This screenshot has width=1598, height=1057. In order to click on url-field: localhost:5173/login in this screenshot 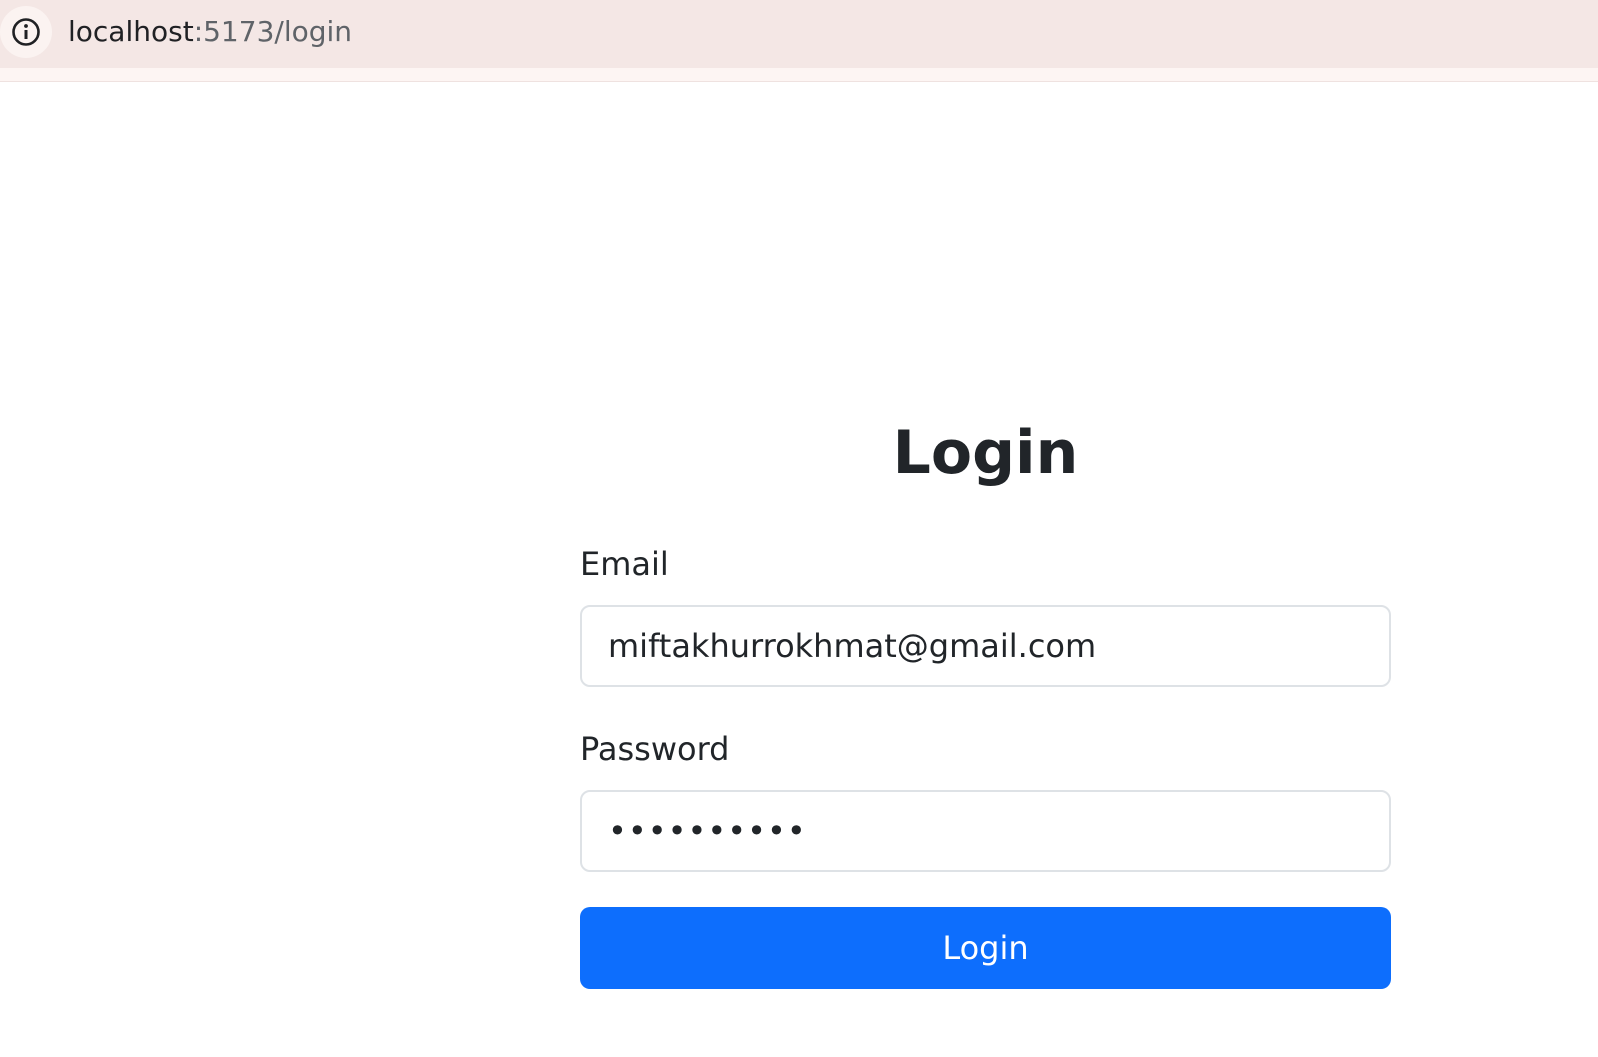, I will do `click(210, 32)`.